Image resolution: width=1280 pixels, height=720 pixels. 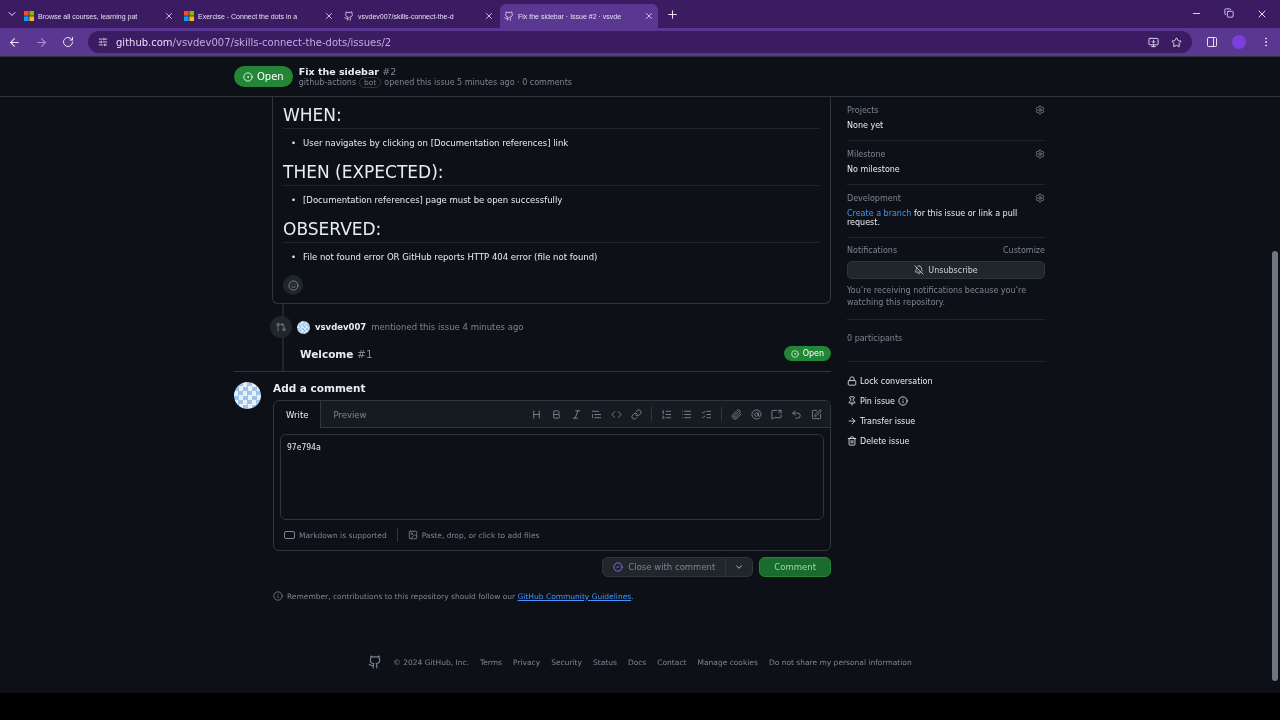 I want to click on cross-reference-icon, so click(x=281, y=327).